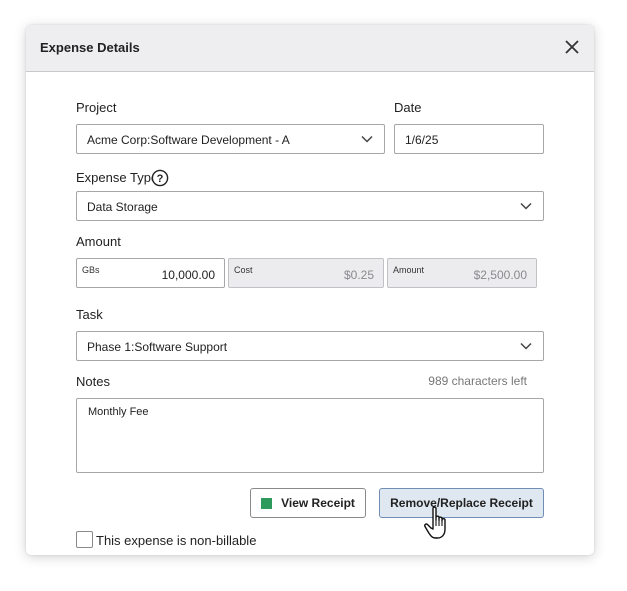 This screenshot has width=627, height=591. I want to click on quantity-input: GBs 10,000.00, so click(150, 273).